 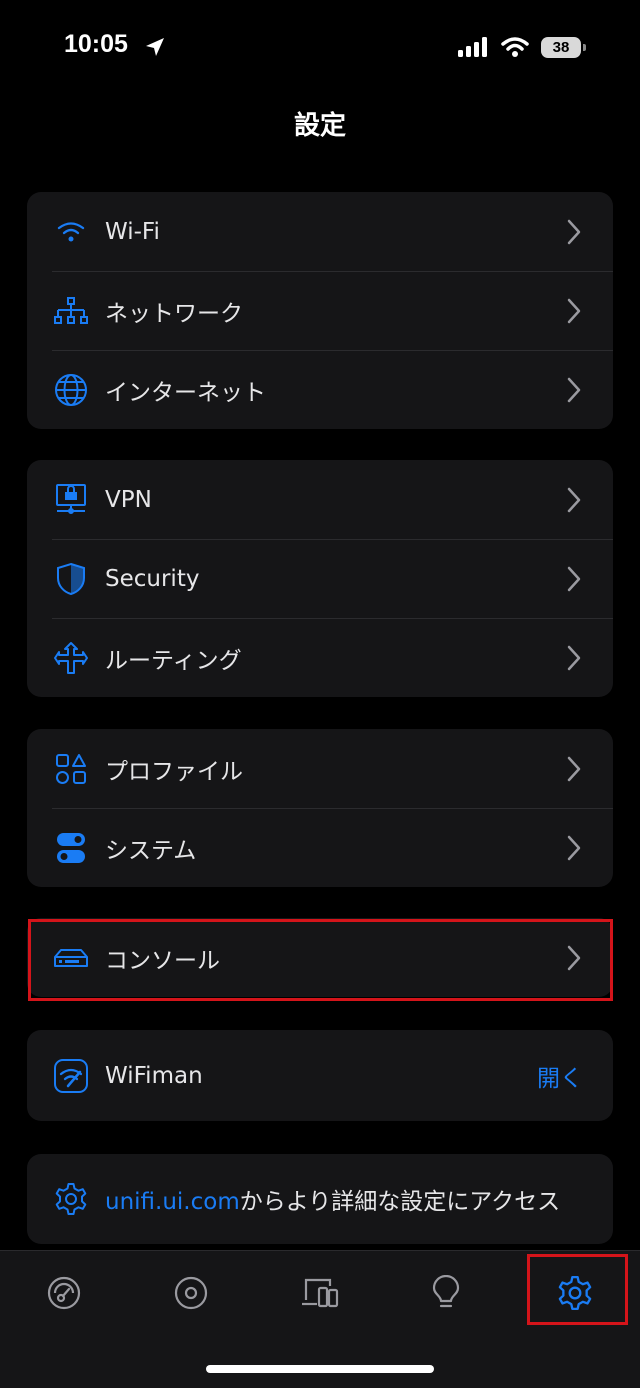 I want to click on highlight-box-console, so click(x=320, y=960).